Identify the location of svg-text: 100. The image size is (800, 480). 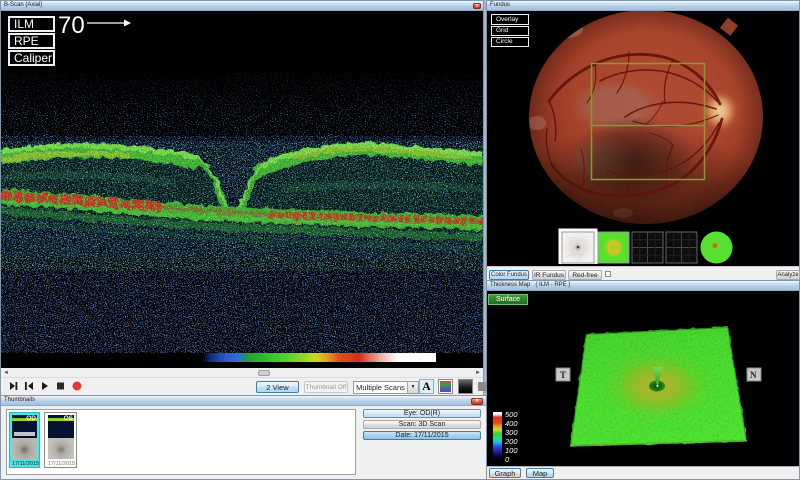
(511, 450).